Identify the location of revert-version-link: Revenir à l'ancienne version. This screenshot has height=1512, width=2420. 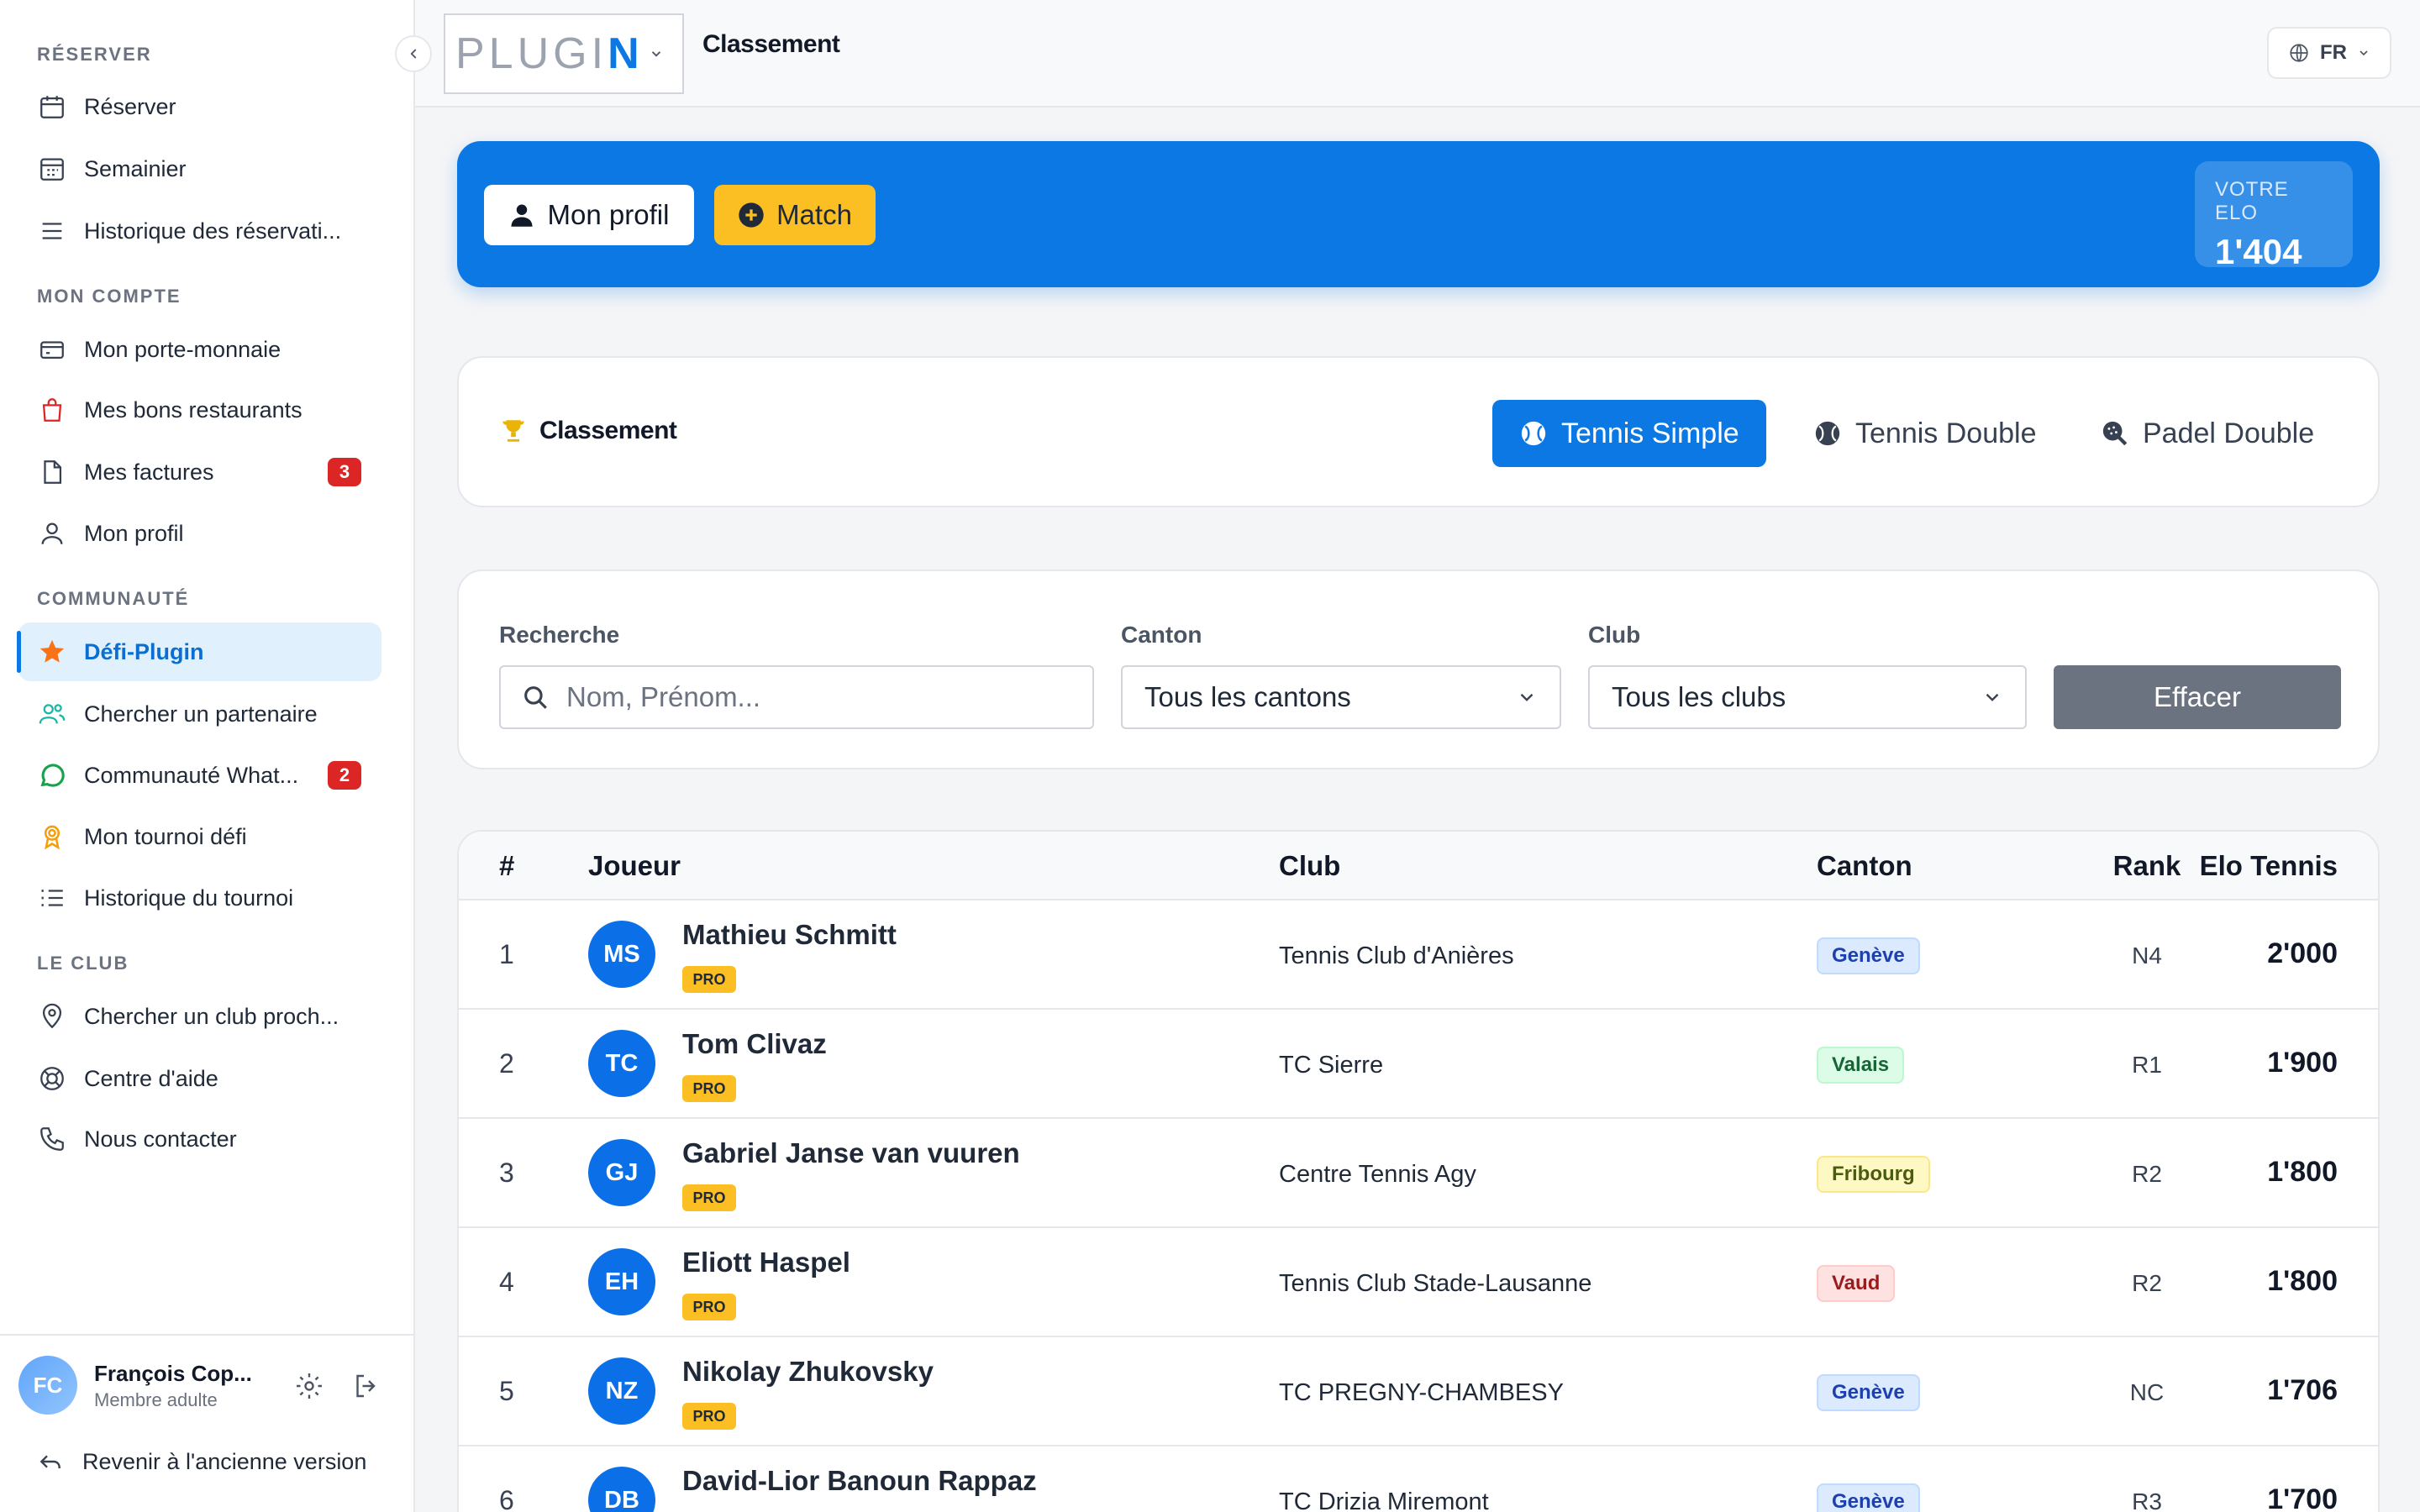
(202, 1461).